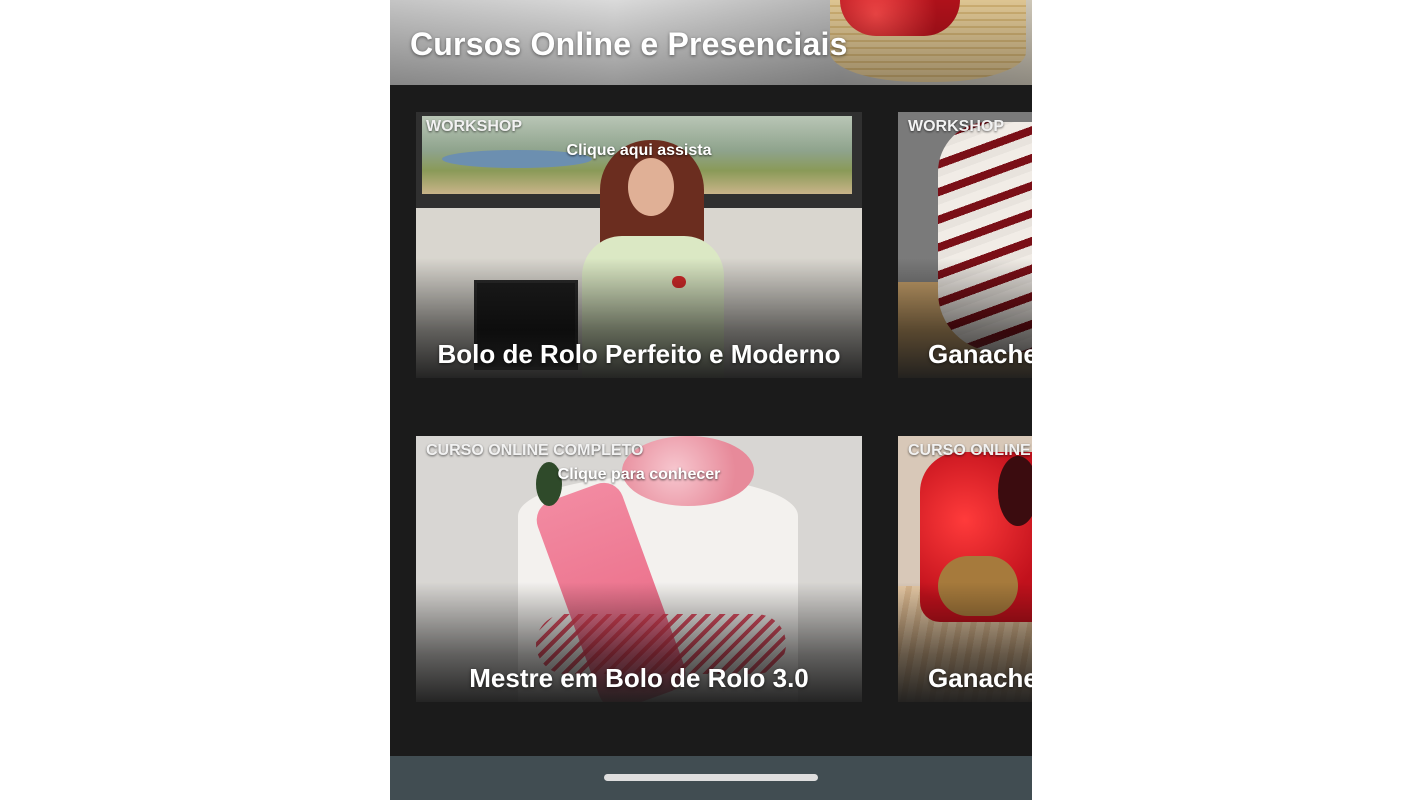 Image resolution: width=1422 pixels, height=800 pixels. Describe the element at coordinates (965, 245) in the screenshot. I see `course-card-ganache-workshop: WORKSHOP Ganache` at that location.